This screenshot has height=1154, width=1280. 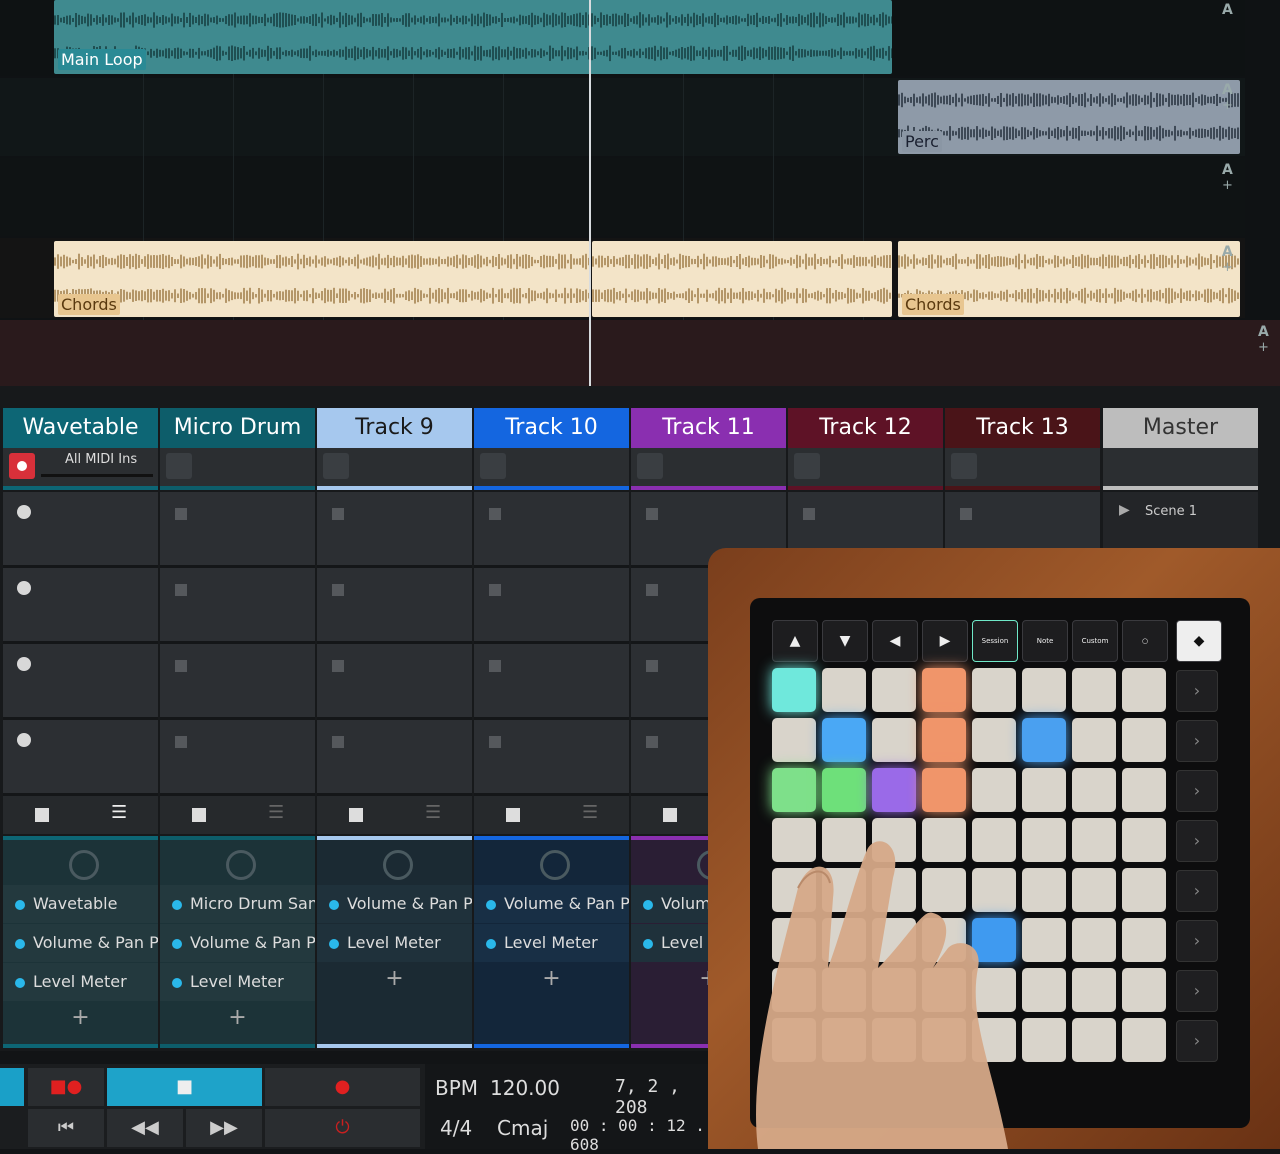 What do you see at coordinates (645, 1135) in the screenshot?
I see `time-display: 00 : 00 : 12 . 608` at bounding box center [645, 1135].